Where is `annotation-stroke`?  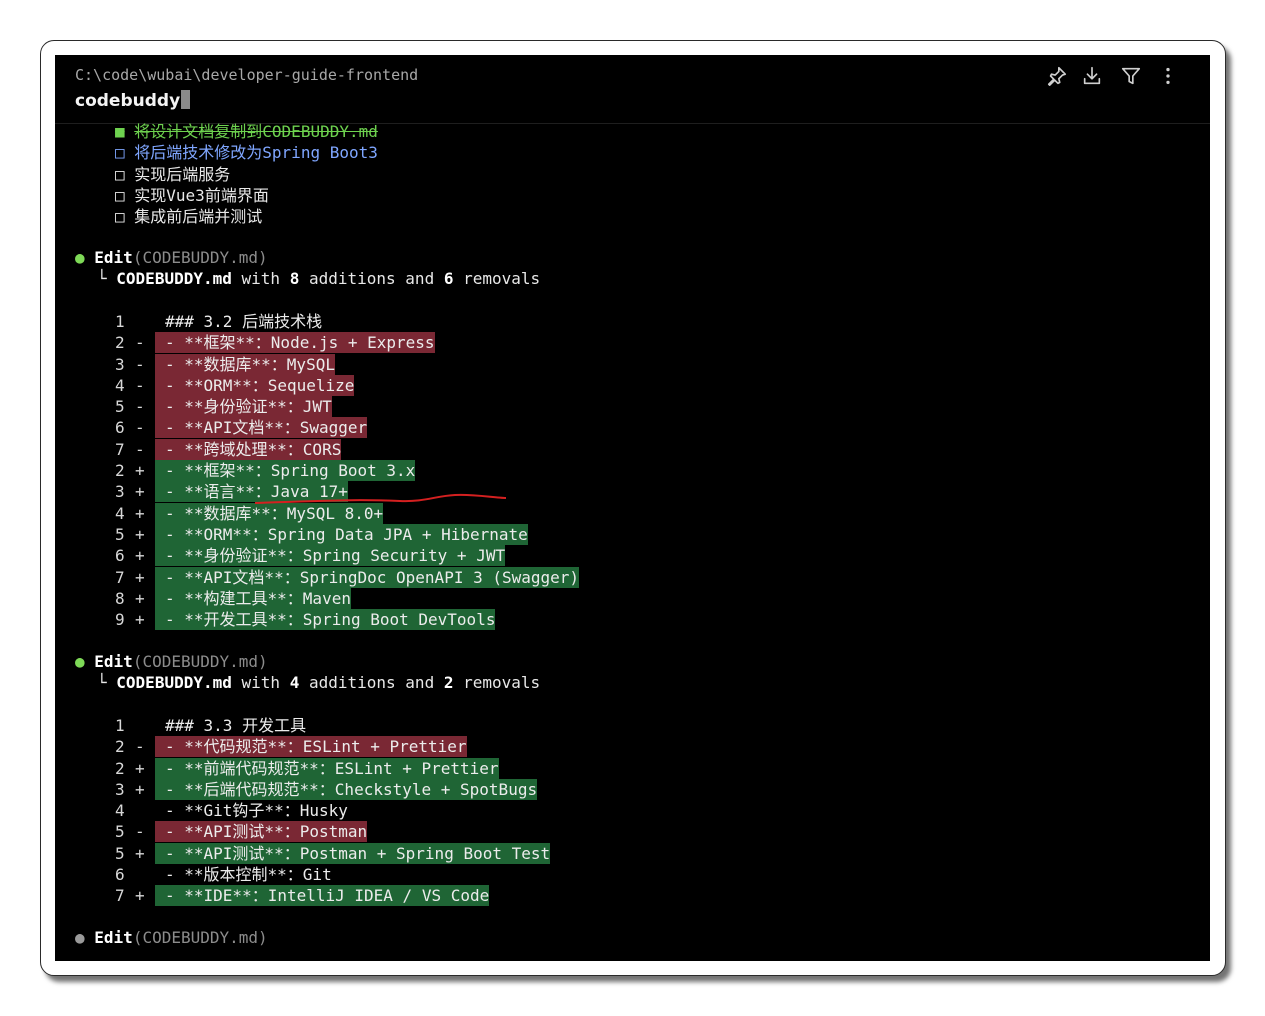 annotation-stroke is located at coordinates (380, 498).